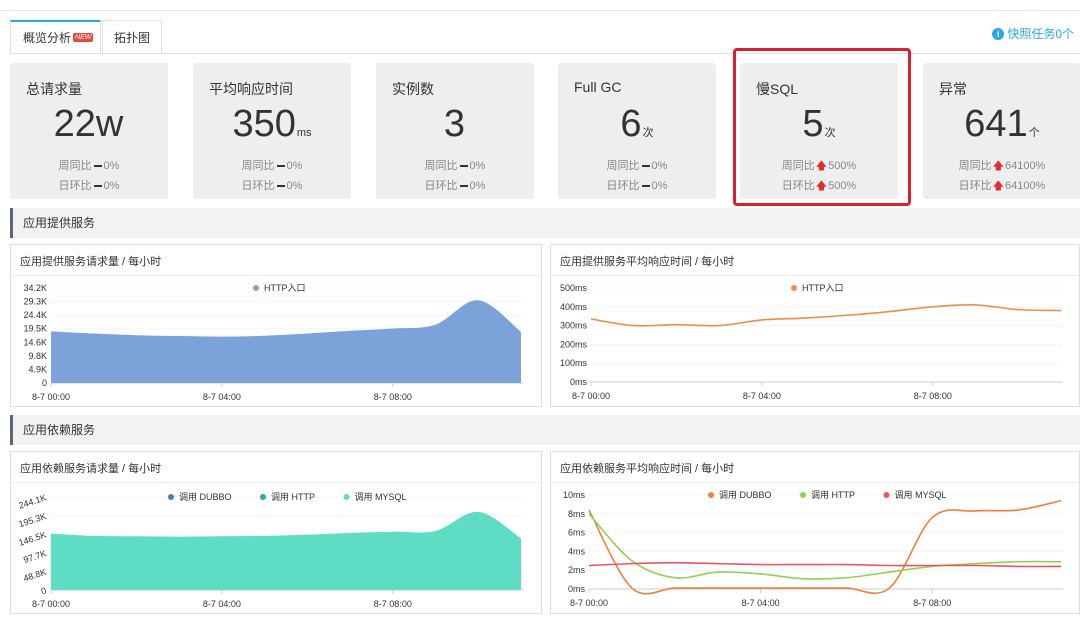 The image size is (1080, 621). Describe the element at coordinates (55, 36) in the screenshot. I see `tab-overview: 概览分析 NEW` at that location.